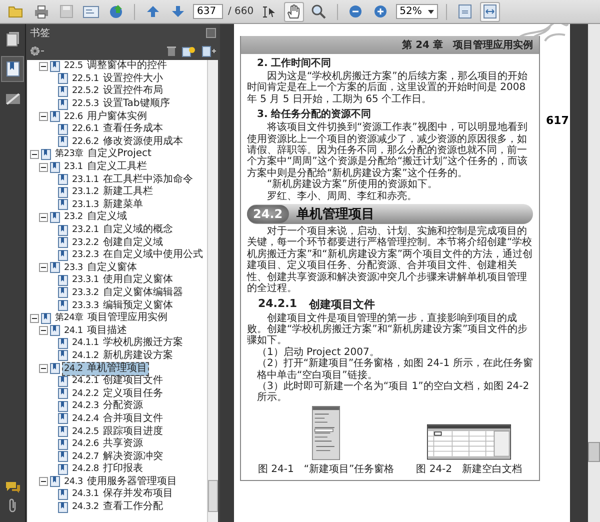  What do you see at coordinates (117, 129) in the screenshot?
I see `bookmark-item: 22.6.1 查看任务成本` at bounding box center [117, 129].